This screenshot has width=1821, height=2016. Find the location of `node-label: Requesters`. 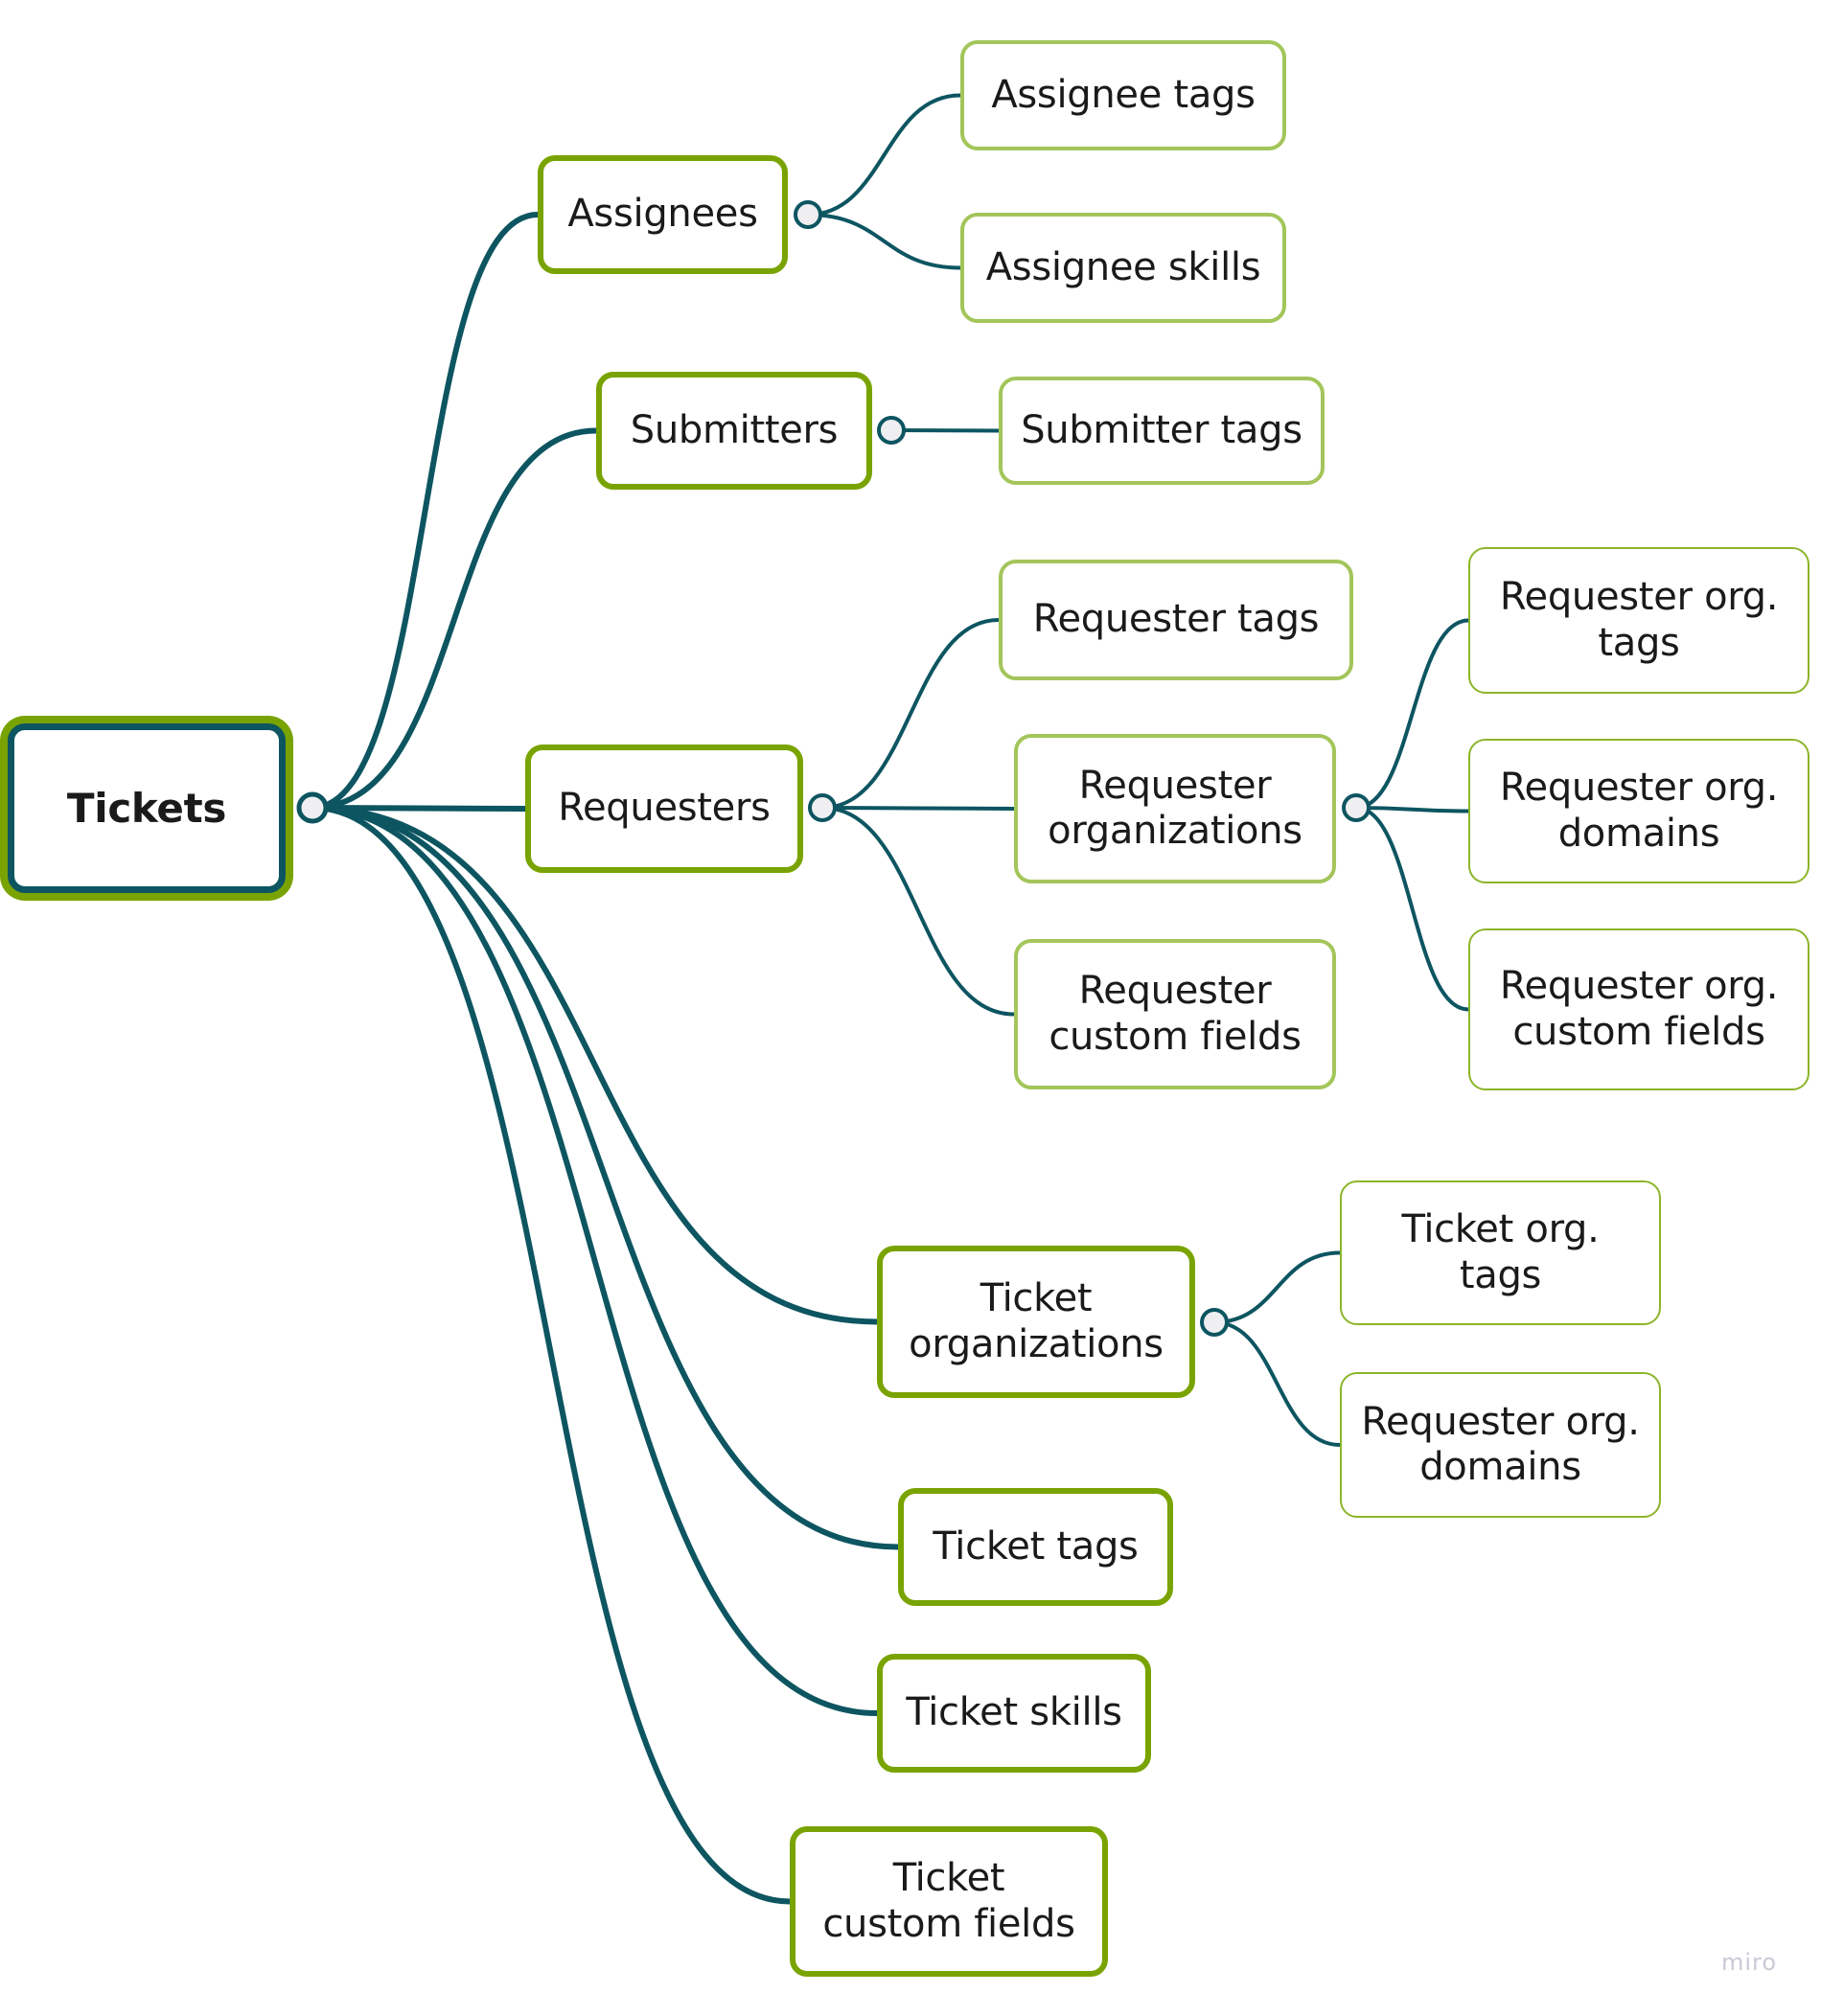

node-label: Requesters is located at coordinates (664, 808).